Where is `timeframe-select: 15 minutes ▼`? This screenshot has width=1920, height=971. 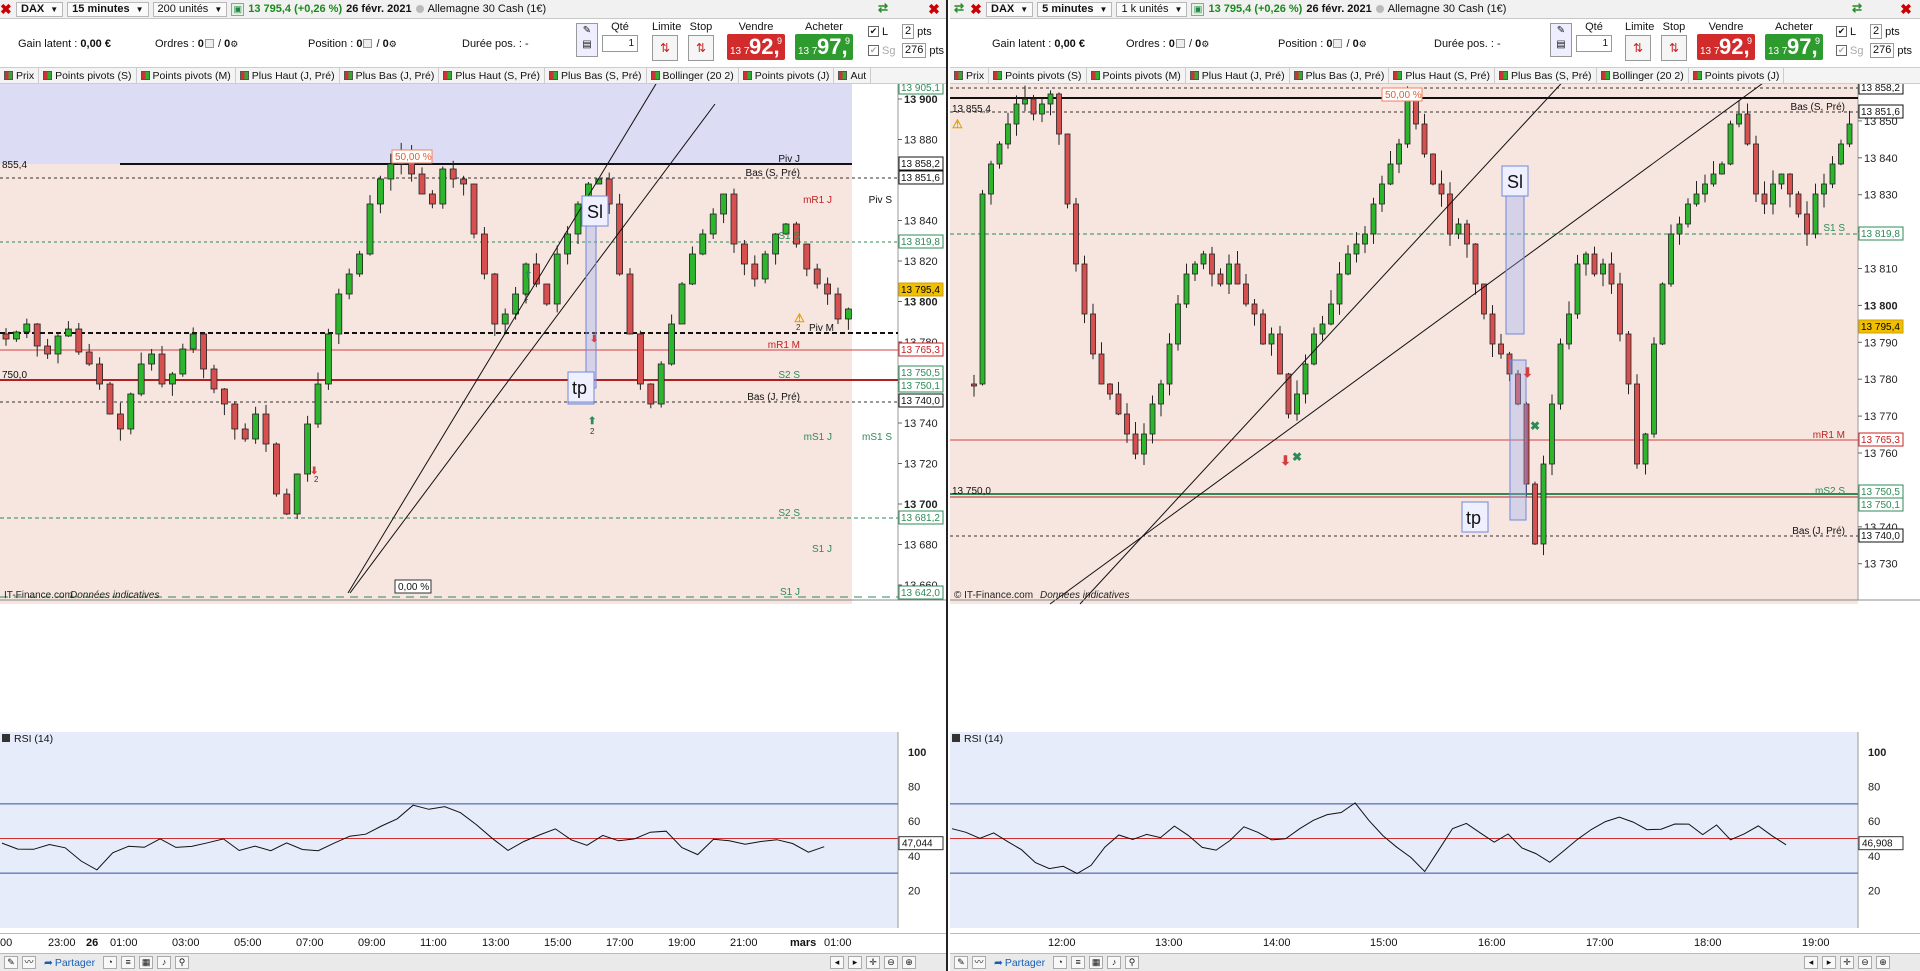
timeframe-select: 15 minutes ▼ is located at coordinates (108, 9).